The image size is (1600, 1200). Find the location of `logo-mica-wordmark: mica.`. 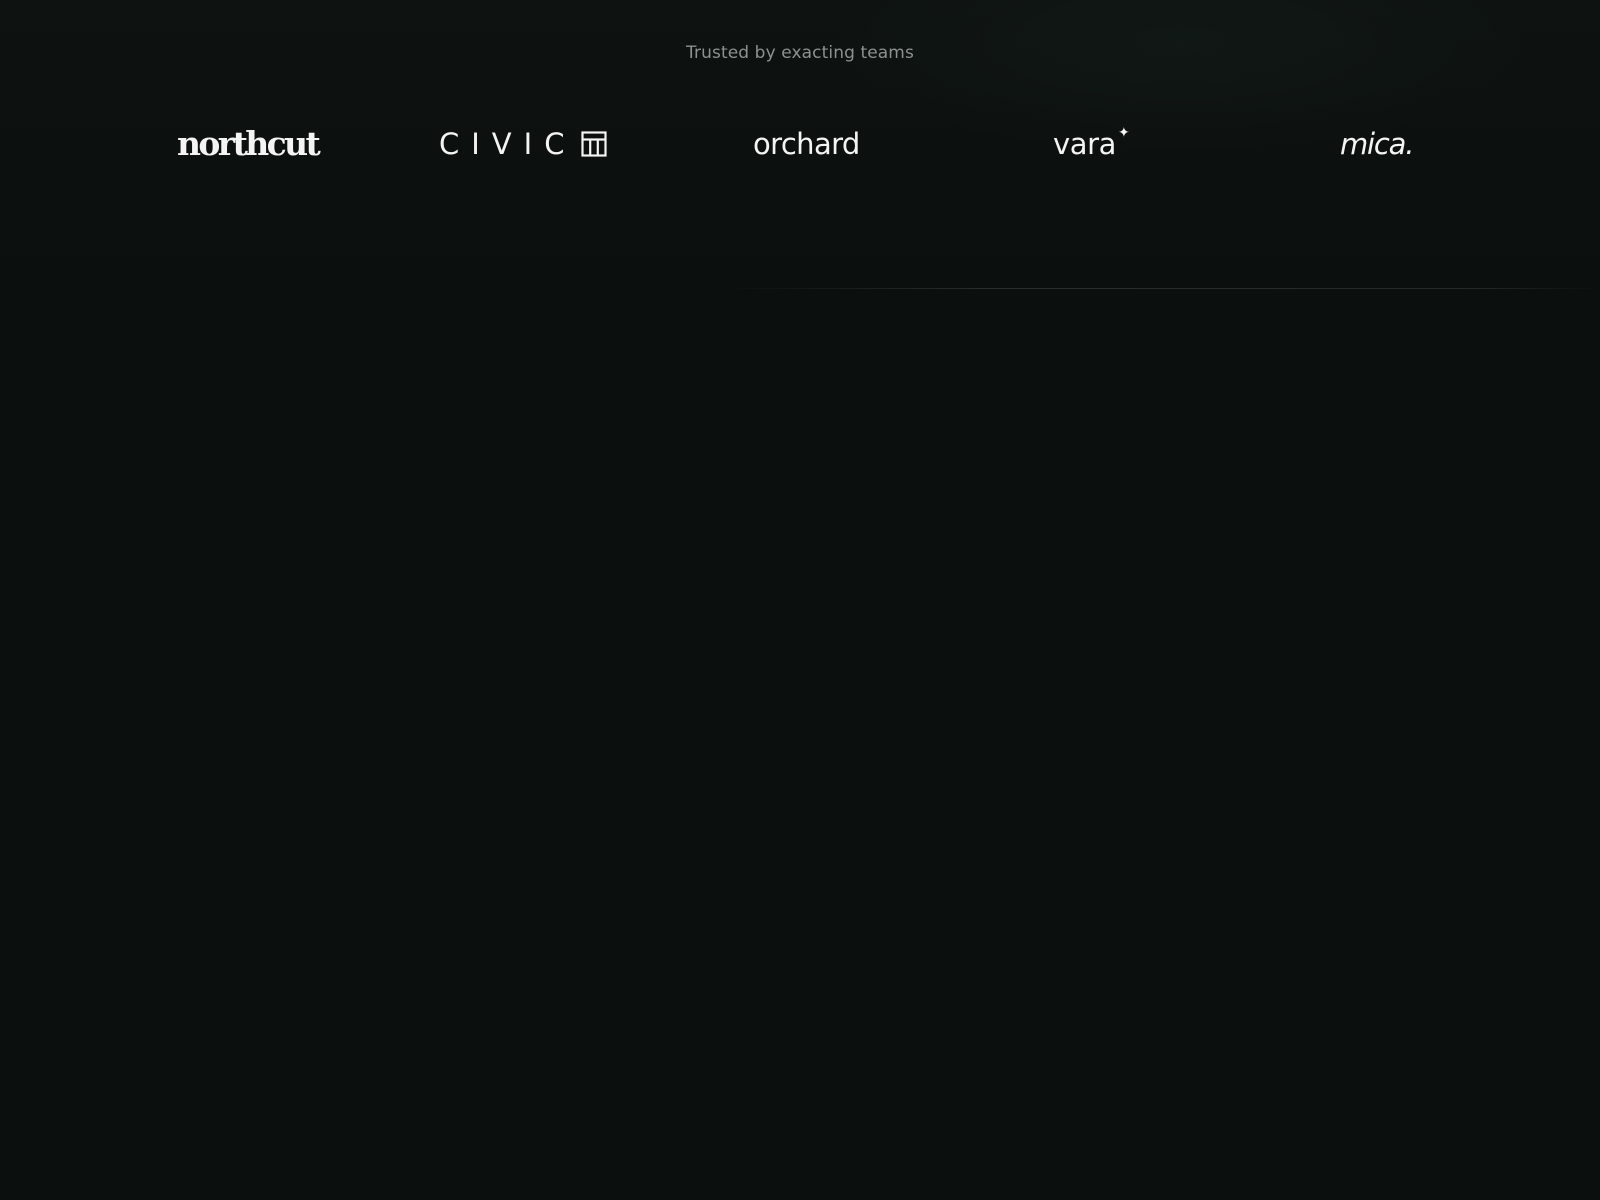

logo-mica-wordmark: mica. is located at coordinates (1377, 144).